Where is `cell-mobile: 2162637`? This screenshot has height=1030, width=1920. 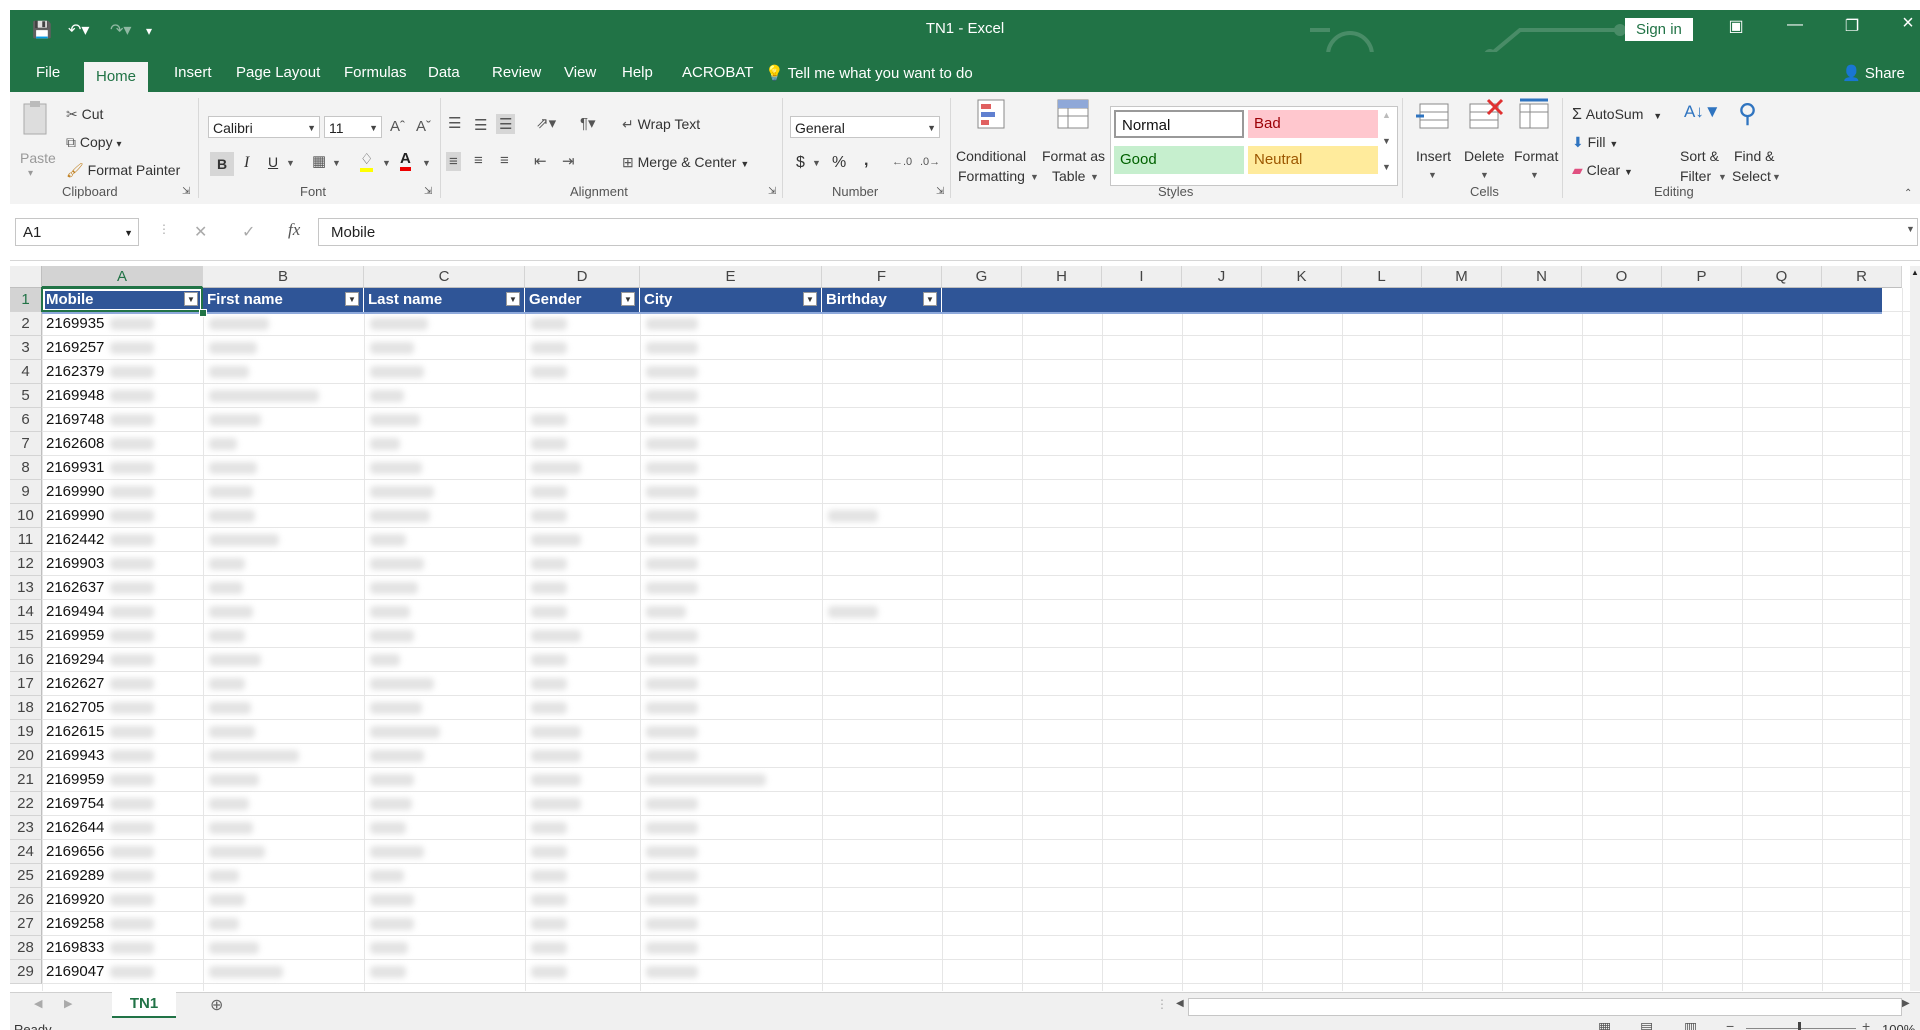
cell-mobile: 2162637 is located at coordinates (77, 588).